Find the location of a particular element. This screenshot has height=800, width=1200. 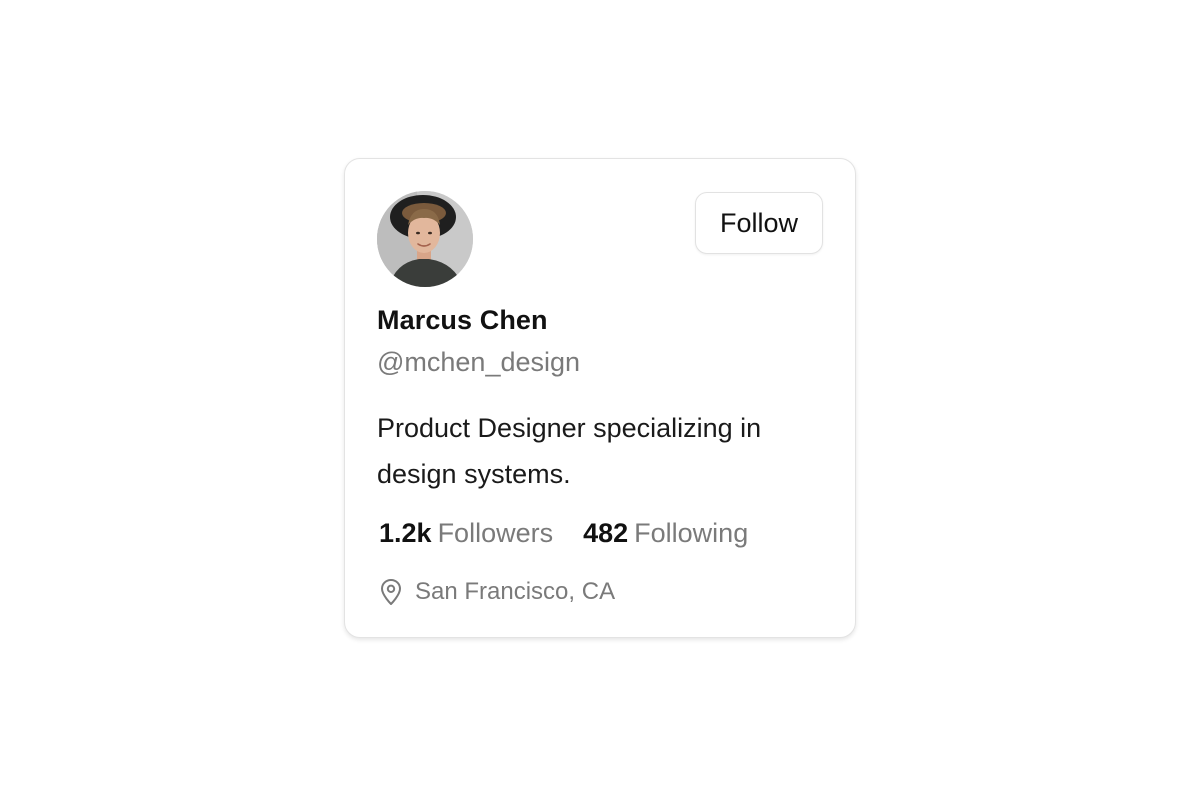

followers-stat: 1.2k Followers is located at coordinates (466, 533).